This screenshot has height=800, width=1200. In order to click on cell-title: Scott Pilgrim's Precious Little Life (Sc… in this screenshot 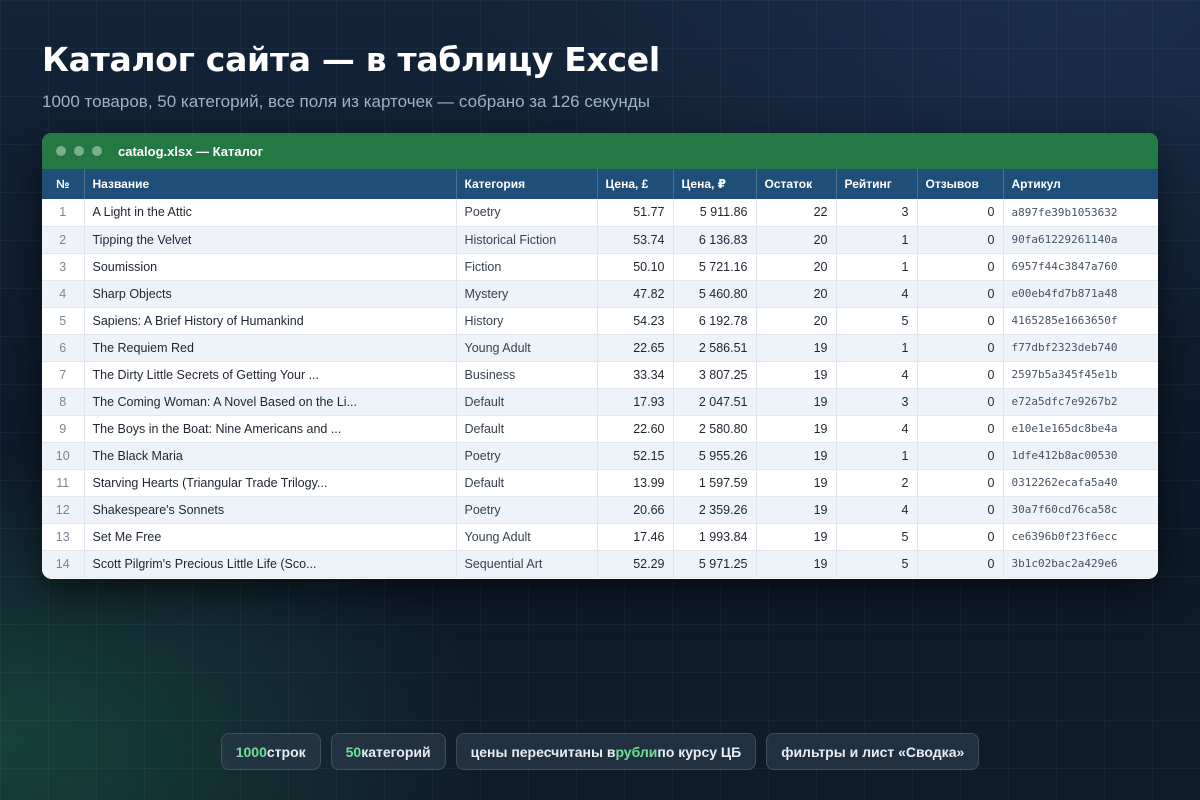, I will do `click(270, 564)`.